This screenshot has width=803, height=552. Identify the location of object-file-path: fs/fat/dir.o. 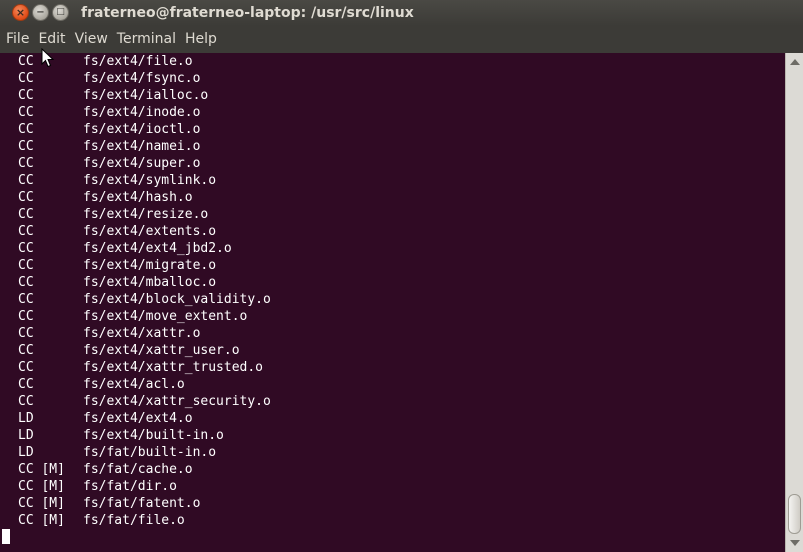
(130, 486).